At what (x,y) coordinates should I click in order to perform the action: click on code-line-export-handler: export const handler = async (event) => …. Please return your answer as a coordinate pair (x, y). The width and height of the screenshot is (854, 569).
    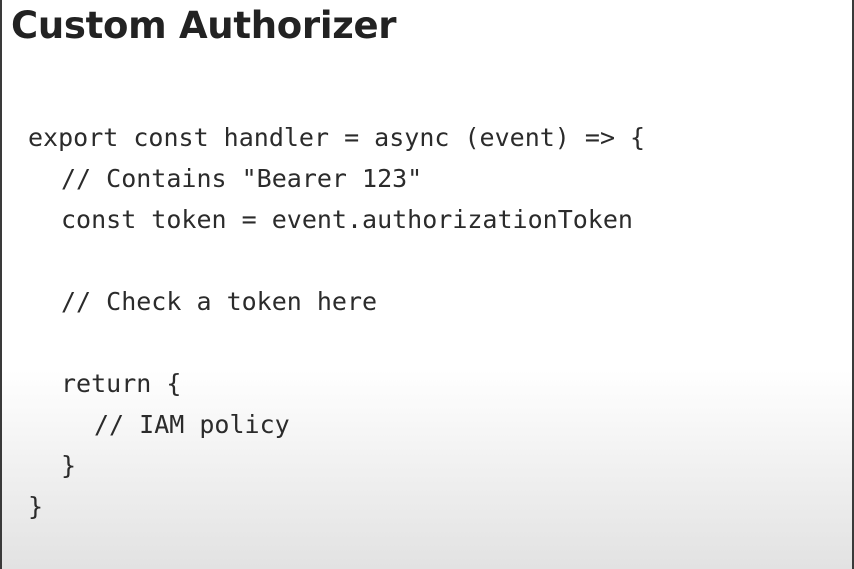
    Looking at the image, I should click on (337, 137).